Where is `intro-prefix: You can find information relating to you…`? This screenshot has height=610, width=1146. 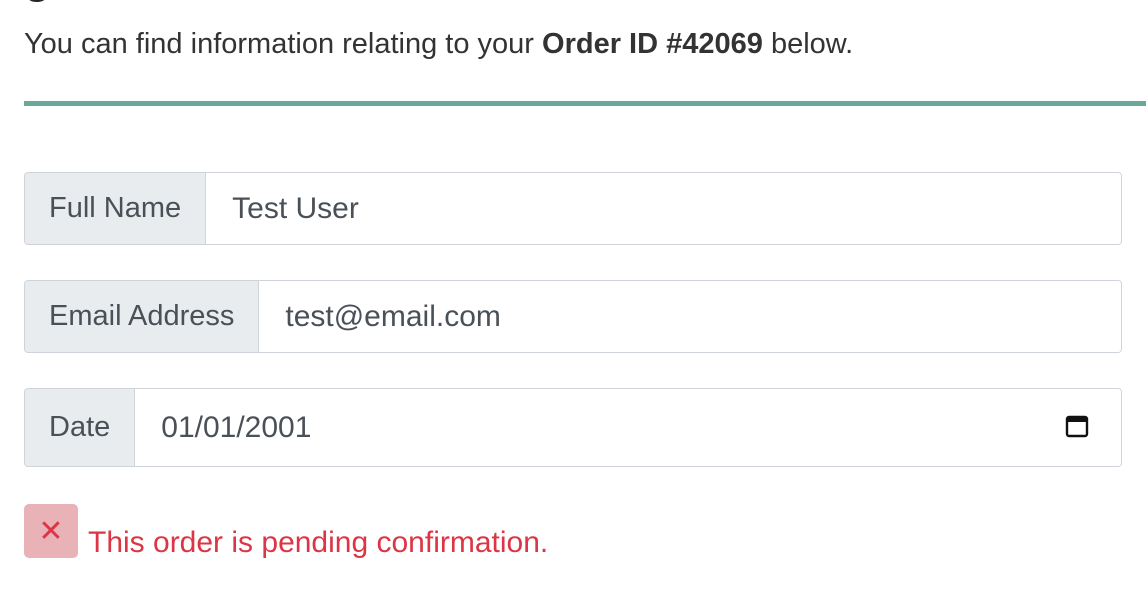 intro-prefix: You can find information relating to you… is located at coordinates (283, 44).